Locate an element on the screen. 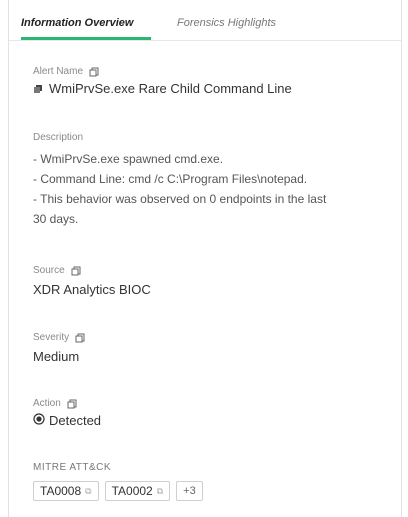 The image size is (408, 517). alert-name-label: Alert Name is located at coordinates (58, 71).